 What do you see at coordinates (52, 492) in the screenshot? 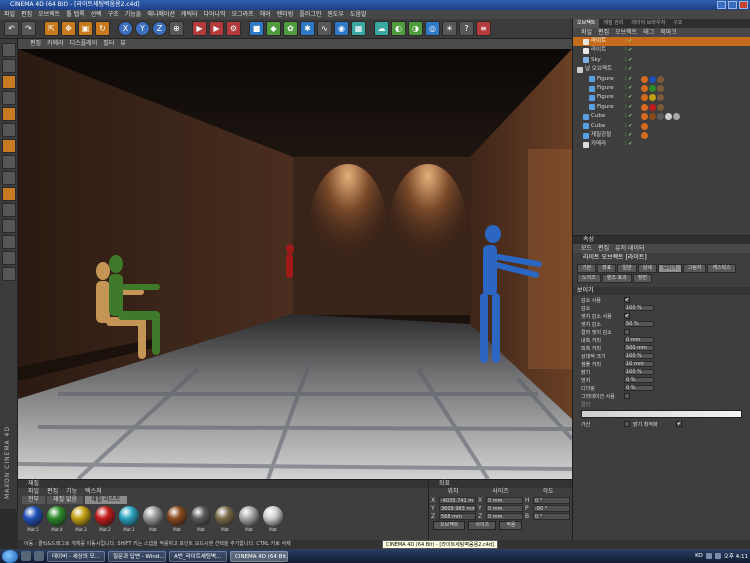
I see `material-menu-item: 편집` at bounding box center [52, 492].